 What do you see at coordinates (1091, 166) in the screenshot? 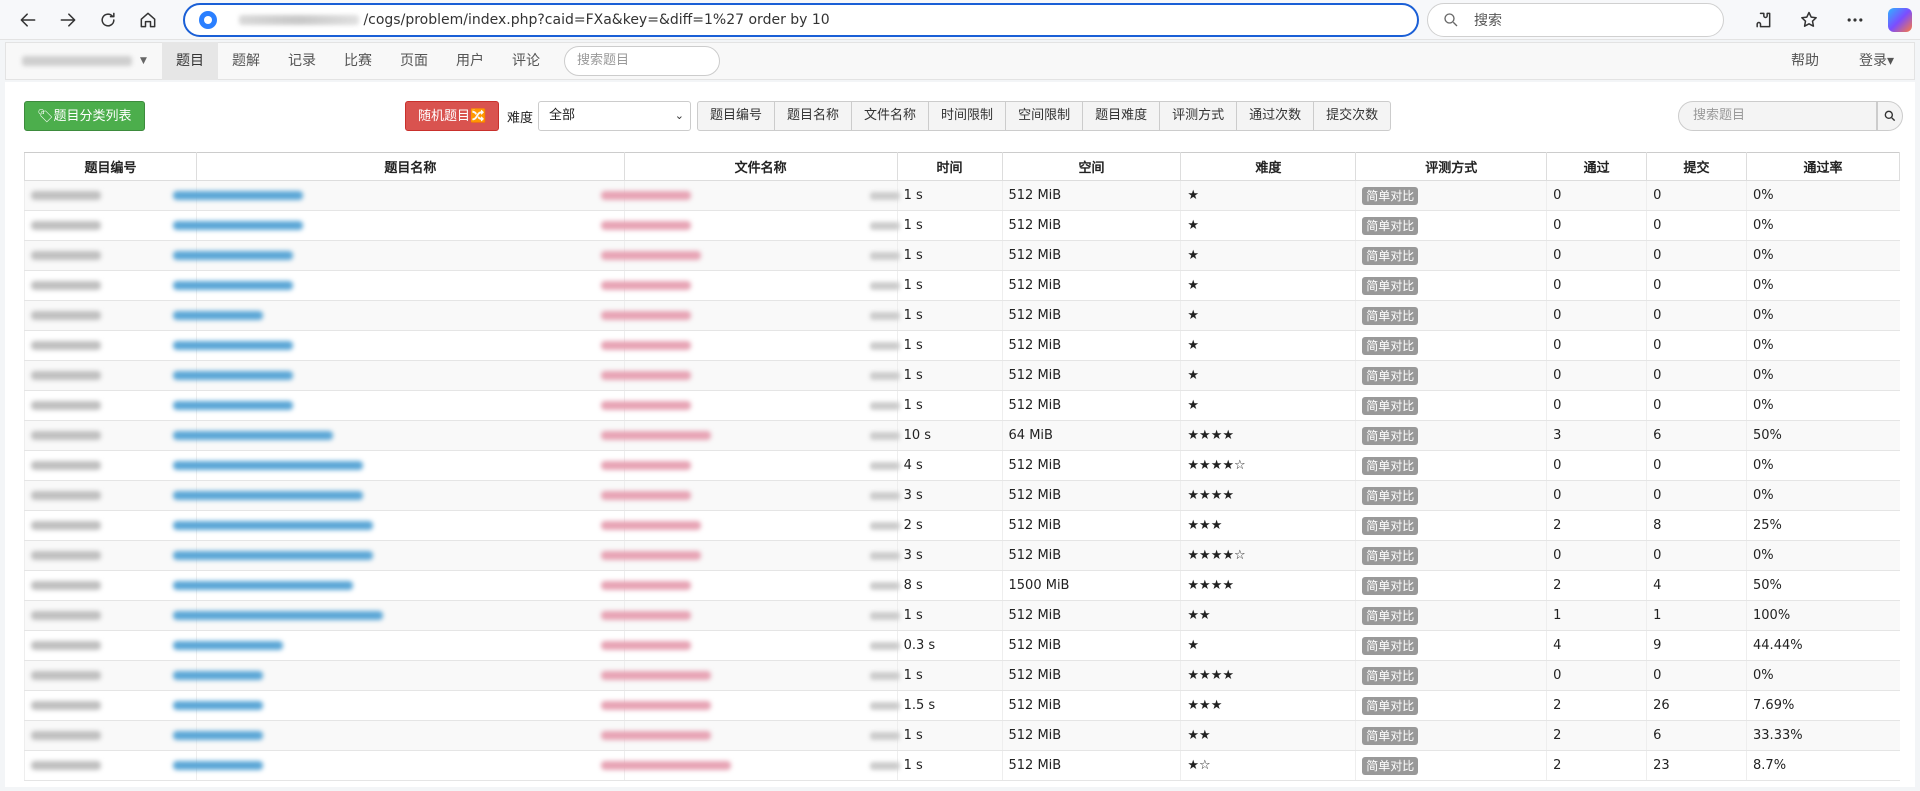
I see `header-memory: 空间` at bounding box center [1091, 166].